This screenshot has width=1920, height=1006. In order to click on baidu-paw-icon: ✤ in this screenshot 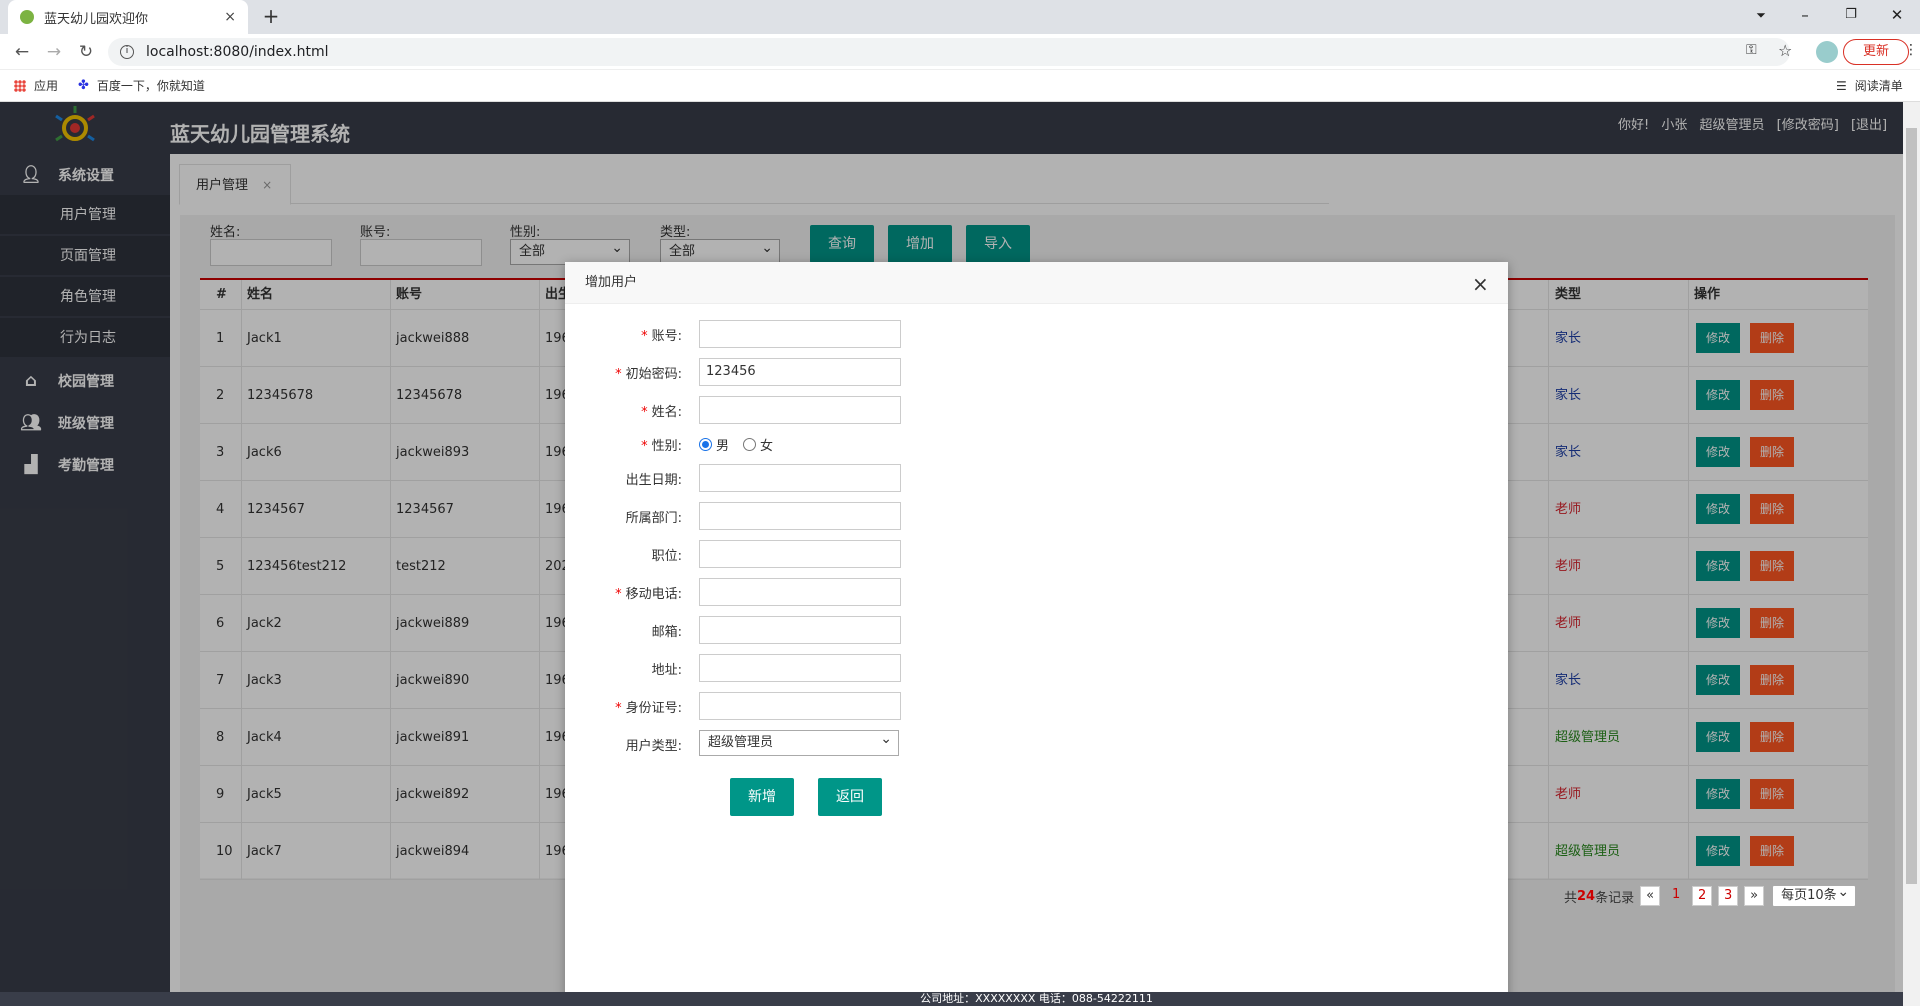, I will do `click(83, 85)`.